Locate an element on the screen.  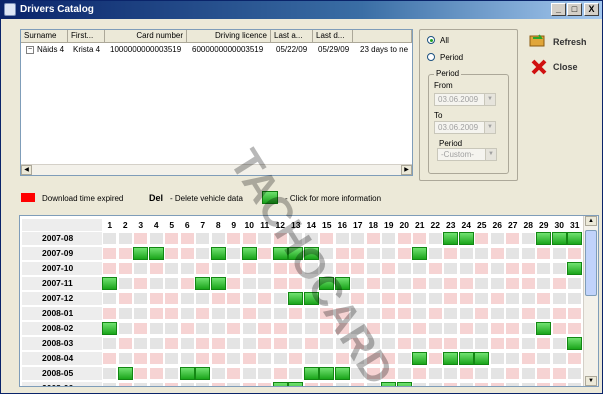
title-bar: Drivers Catalog _ □ X is located at coordinates (301, 10).